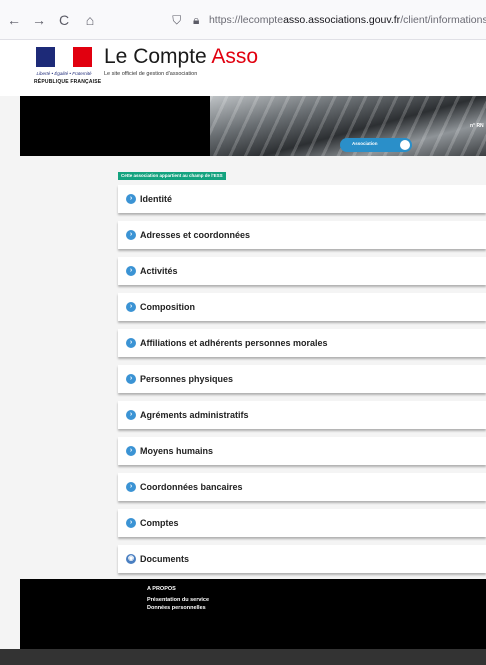  What do you see at coordinates (159, 523) in the screenshot?
I see `section-label: Comptes` at bounding box center [159, 523].